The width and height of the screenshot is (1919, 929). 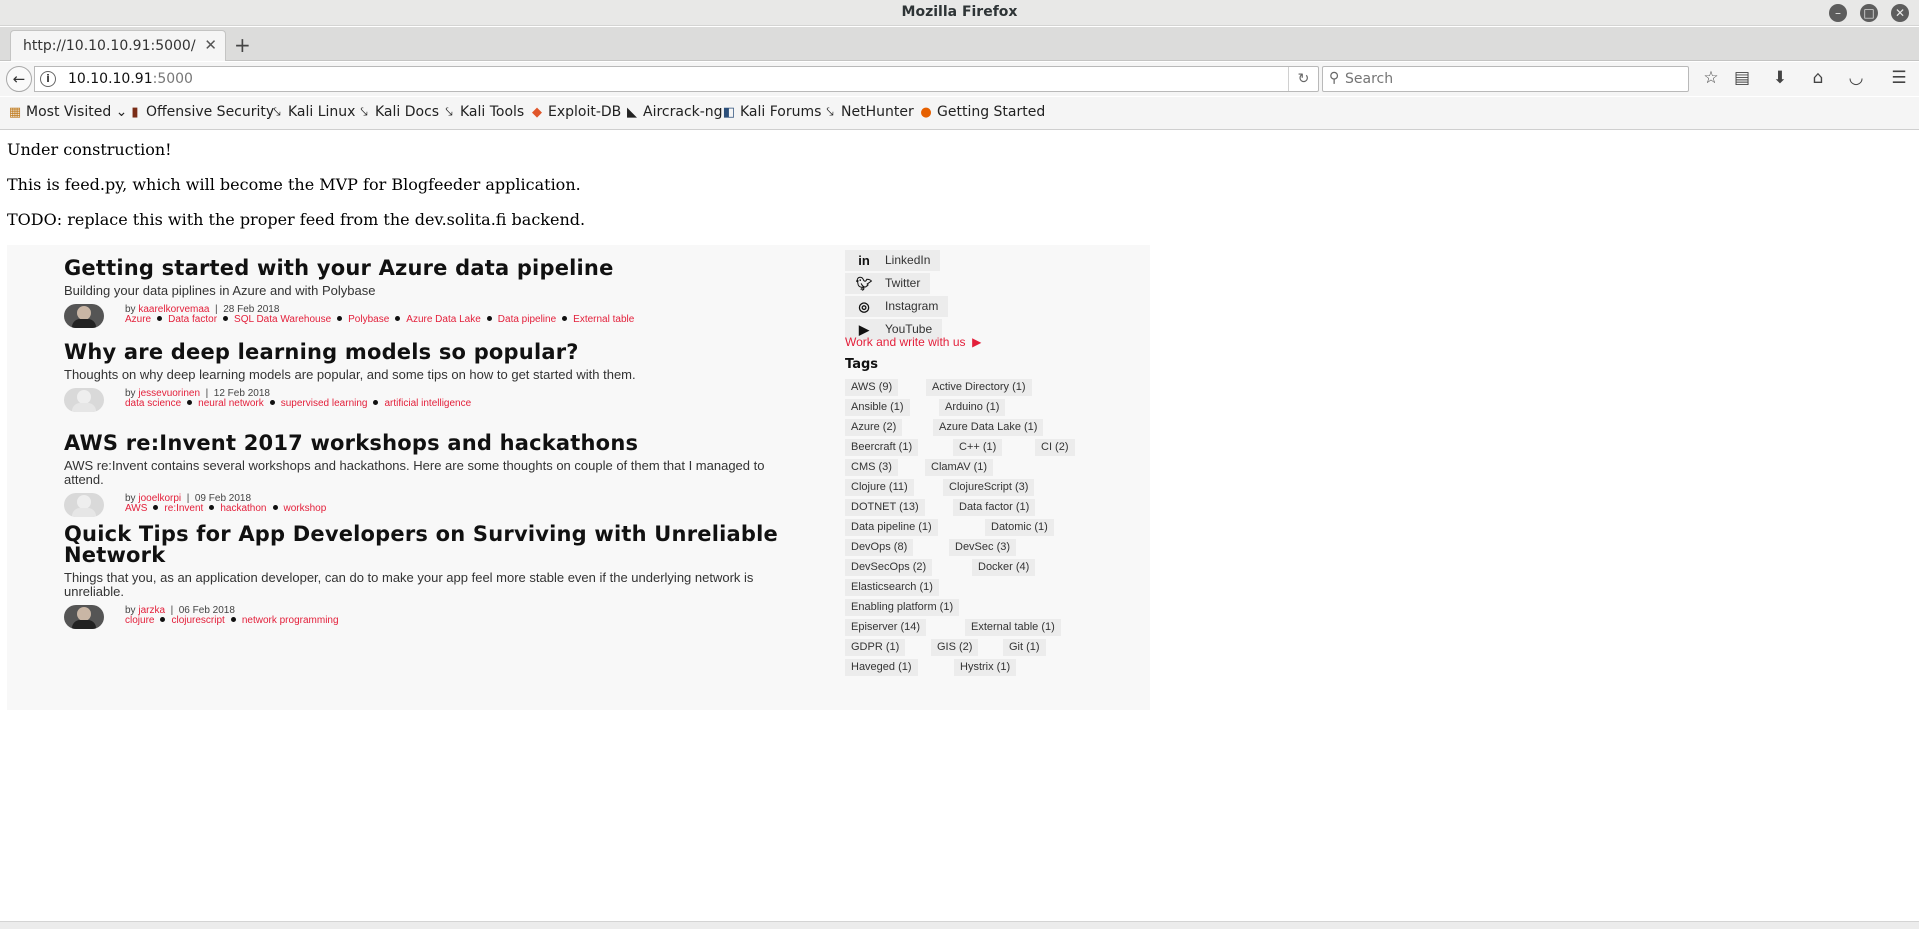 I want to click on tab-active: http://10.10.10.91:5000/ ✕, so click(x=118, y=45).